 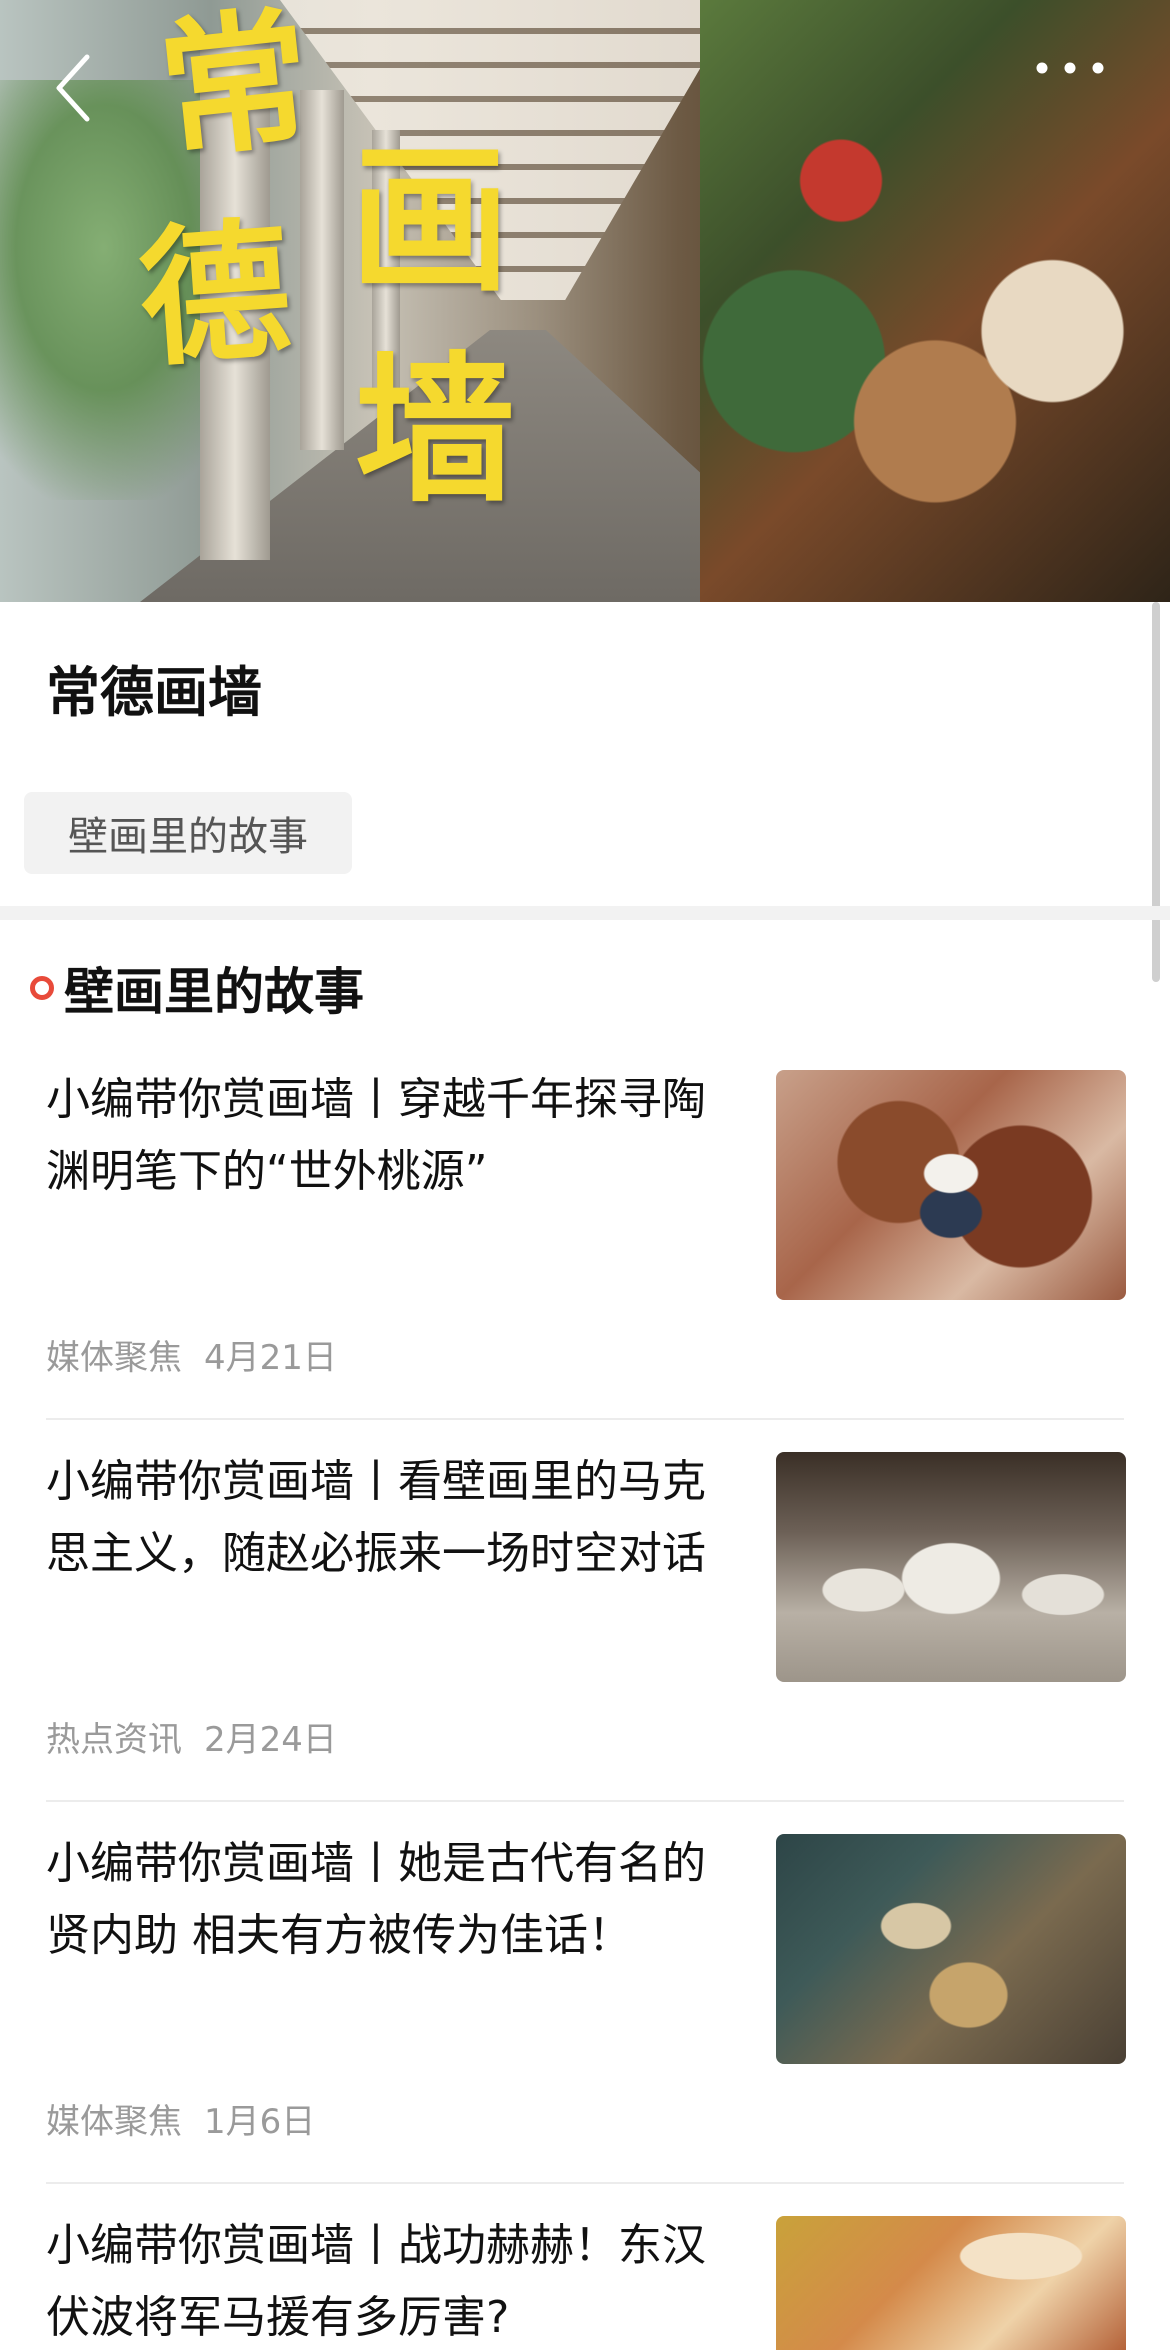 What do you see at coordinates (376, 1517) in the screenshot?
I see `article-title: 小编带你赏画墙丨看壁画里的马克思主义，随赵必振来一场时空对话` at bounding box center [376, 1517].